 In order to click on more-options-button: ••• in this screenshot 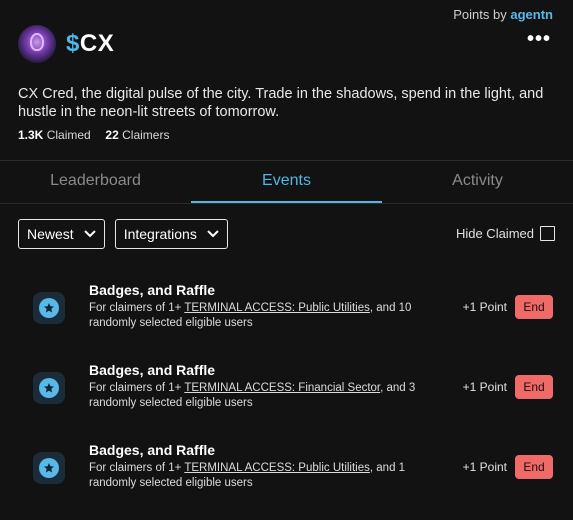, I will do `click(539, 39)`.